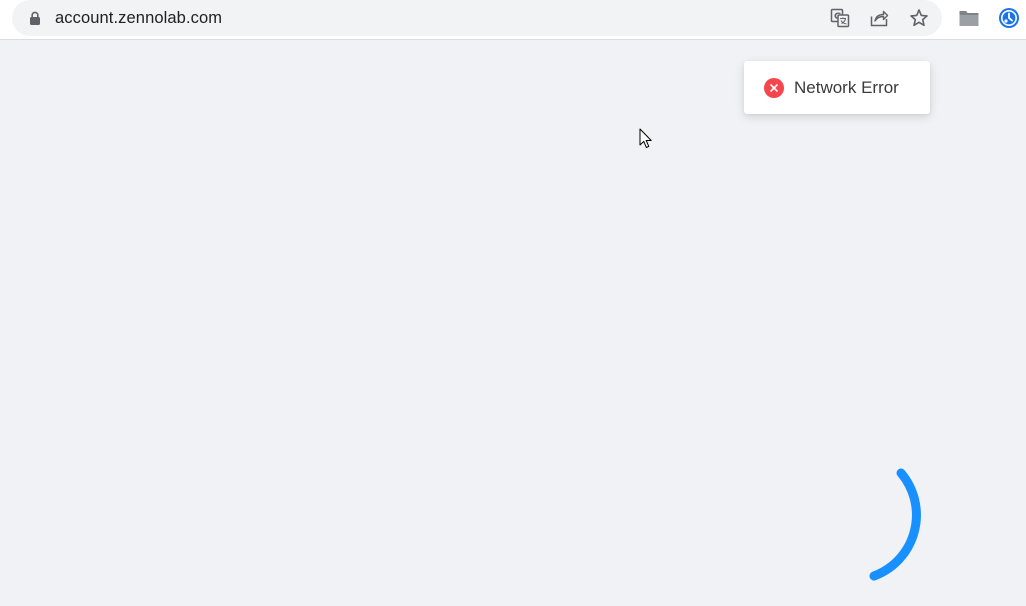 The height and width of the screenshot is (606, 1026). I want to click on share-icon, so click(879, 18).